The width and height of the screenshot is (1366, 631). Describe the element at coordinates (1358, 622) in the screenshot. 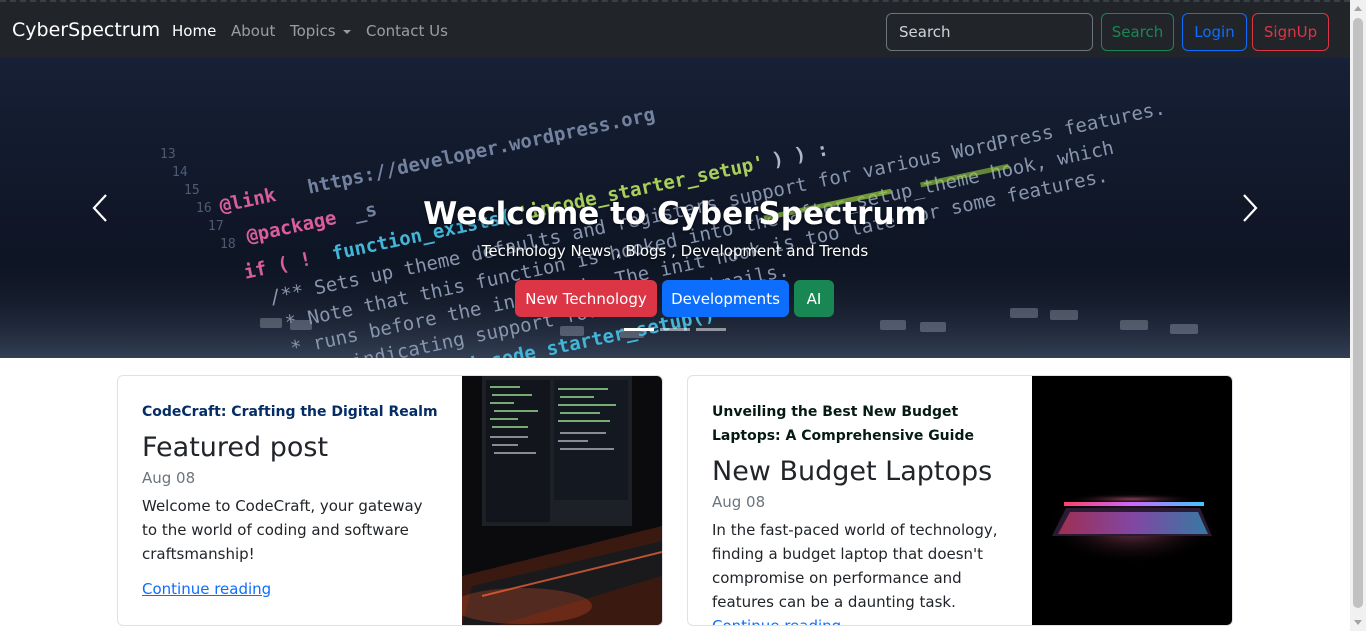

I see `scroll-down-icon` at that location.